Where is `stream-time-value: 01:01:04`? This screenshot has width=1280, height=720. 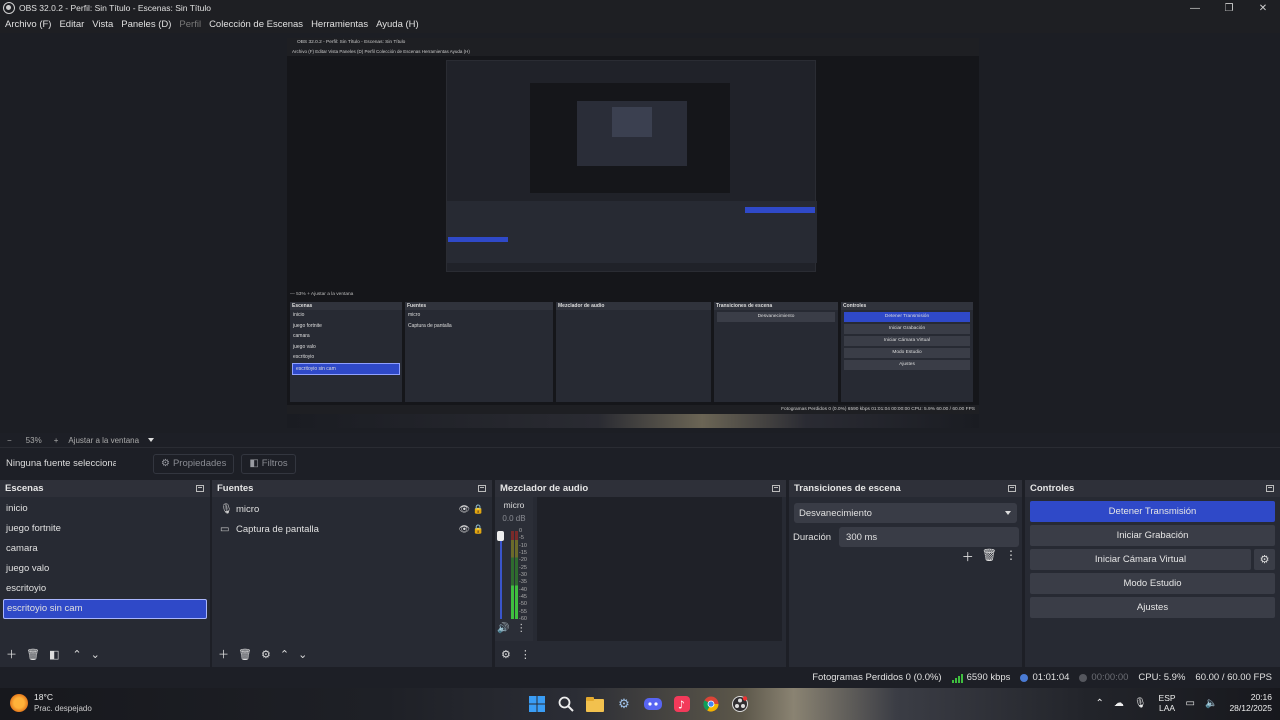
stream-time-value: 01:01:04 is located at coordinates (1051, 677).